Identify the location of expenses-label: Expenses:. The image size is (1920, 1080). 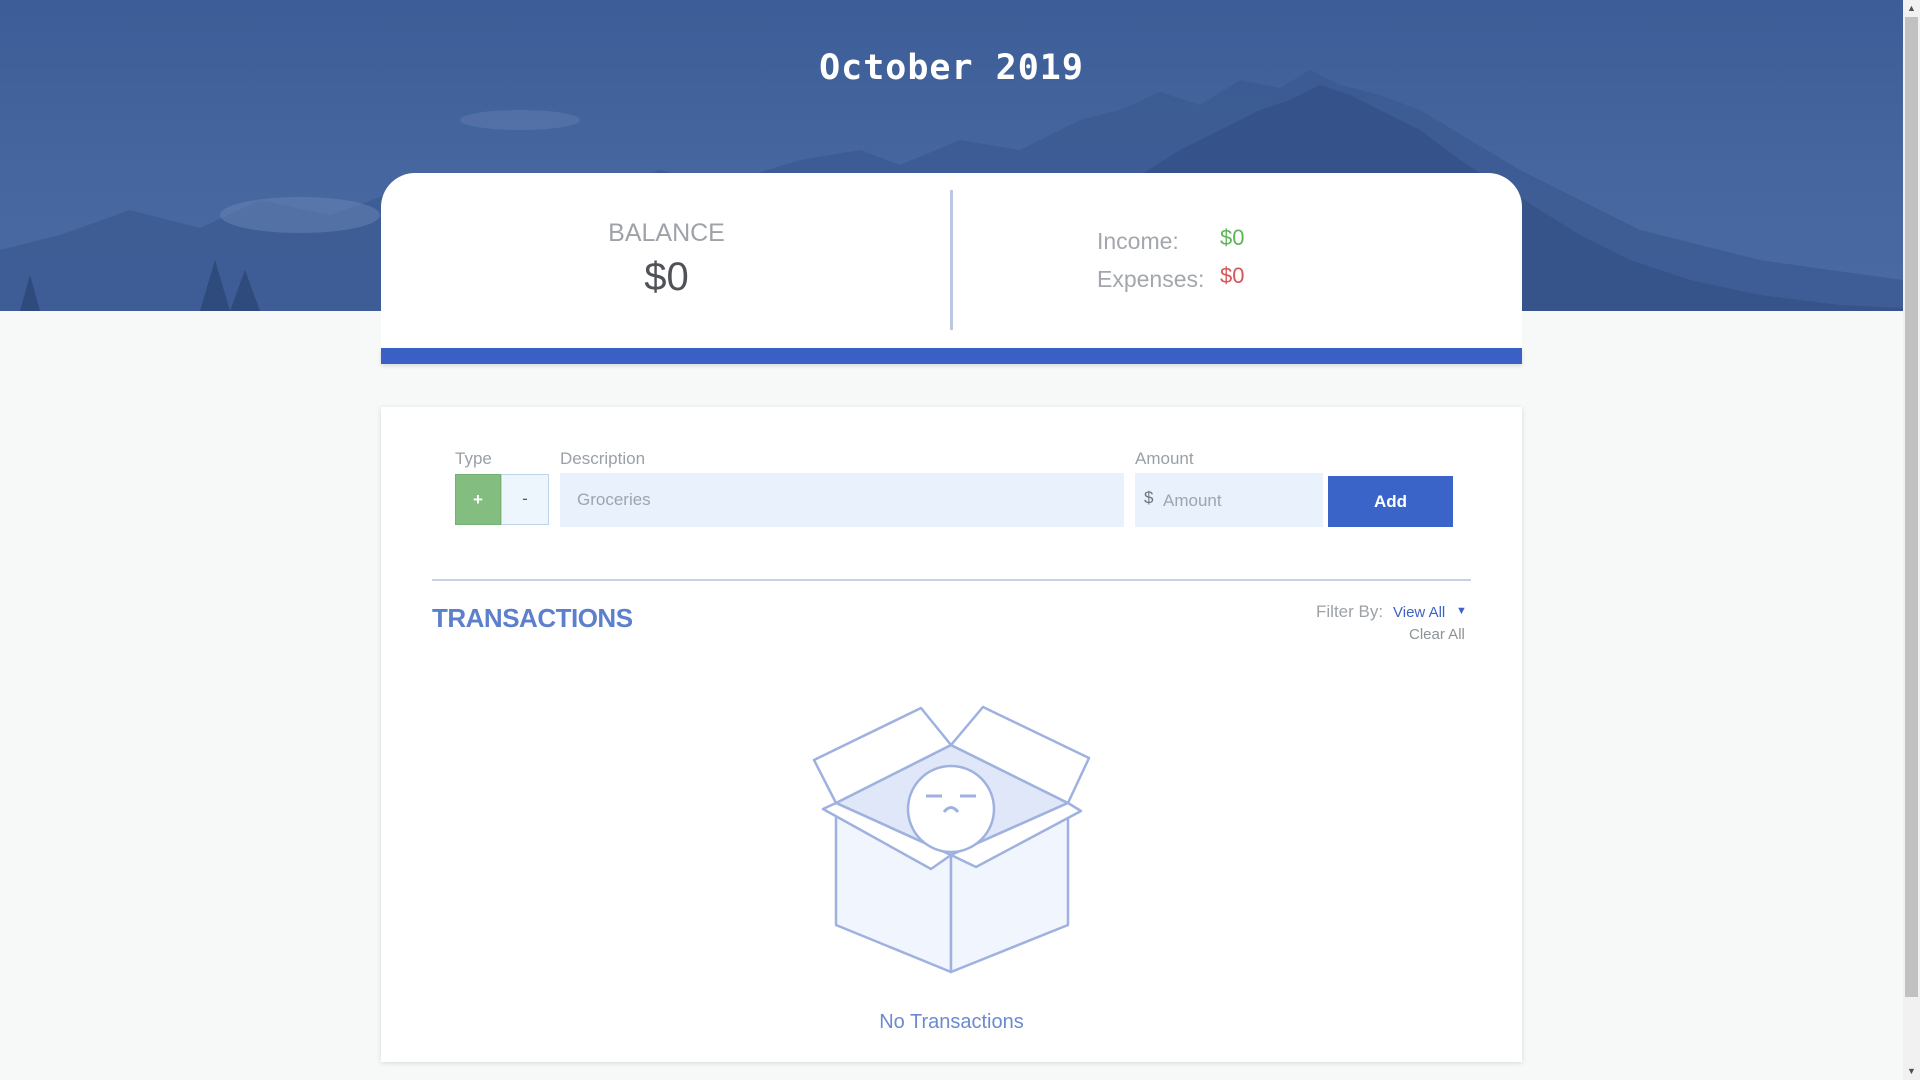
(1151, 279).